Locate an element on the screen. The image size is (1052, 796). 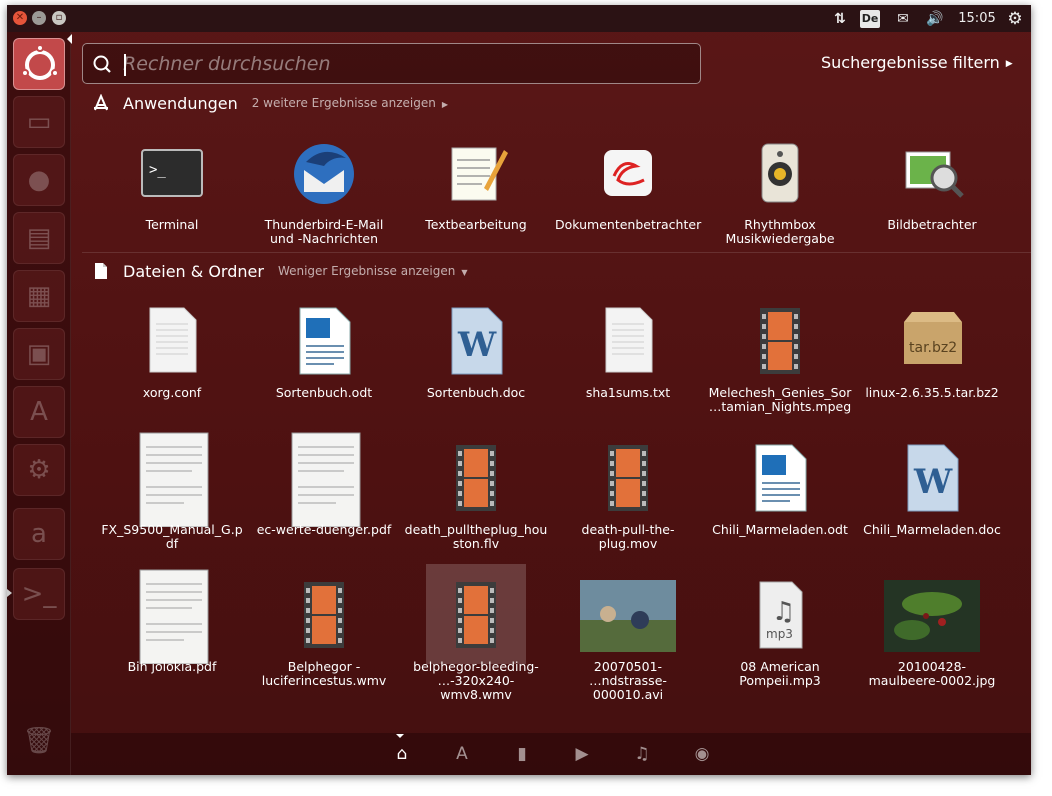
file-tile: ♫ mp3 08 American Pompeii.mp3 is located at coordinates (780, 634).